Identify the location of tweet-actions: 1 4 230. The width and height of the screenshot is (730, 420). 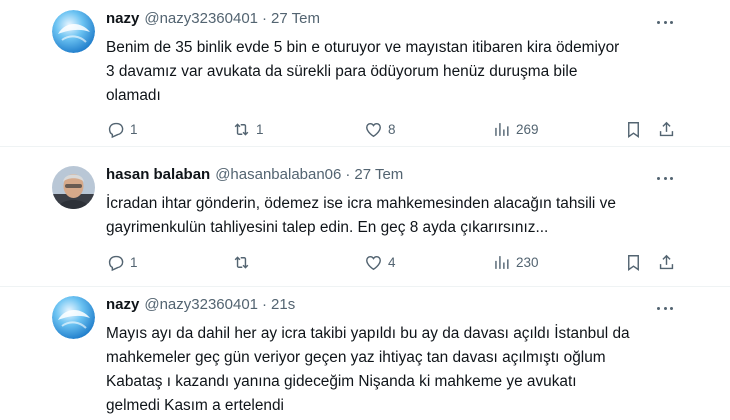
(390, 262).